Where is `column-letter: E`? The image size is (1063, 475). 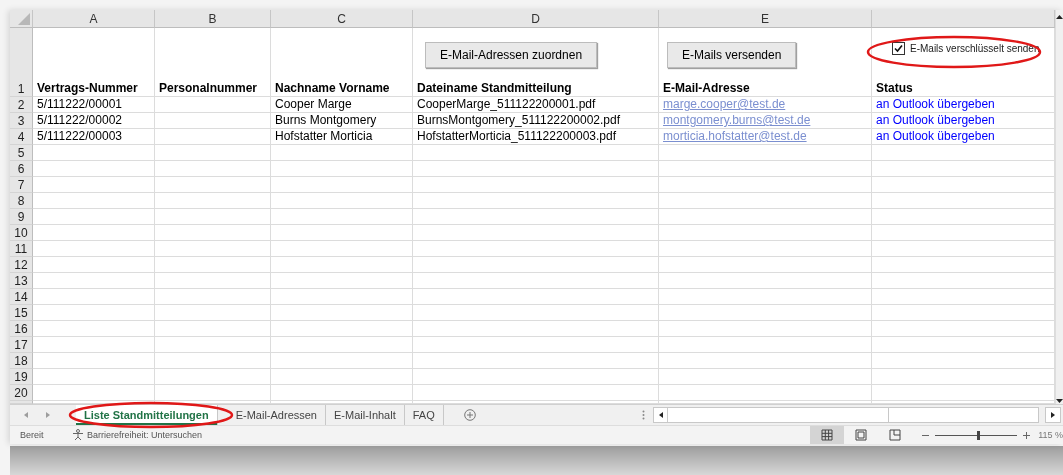 column-letter: E is located at coordinates (765, 18).